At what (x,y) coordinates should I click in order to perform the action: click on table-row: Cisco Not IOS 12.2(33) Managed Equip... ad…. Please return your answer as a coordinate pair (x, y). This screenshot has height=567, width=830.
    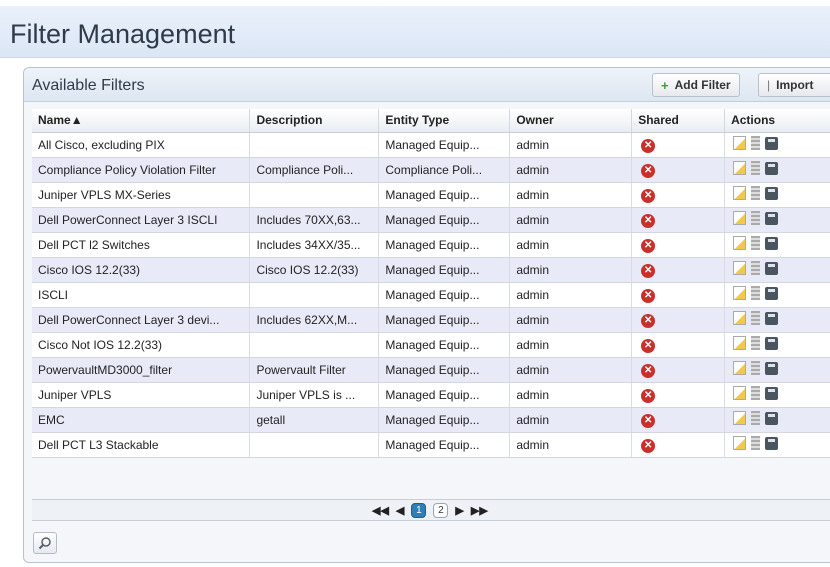
    Looking at the image, I should click on (431, 345).